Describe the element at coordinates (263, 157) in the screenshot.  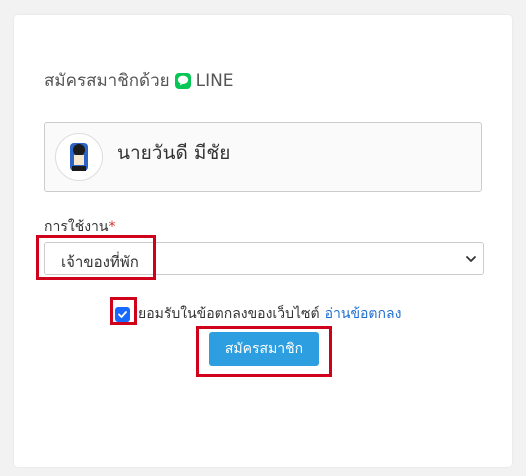
I see `line-profile-box: นายวันดี มีชัย` at that location.